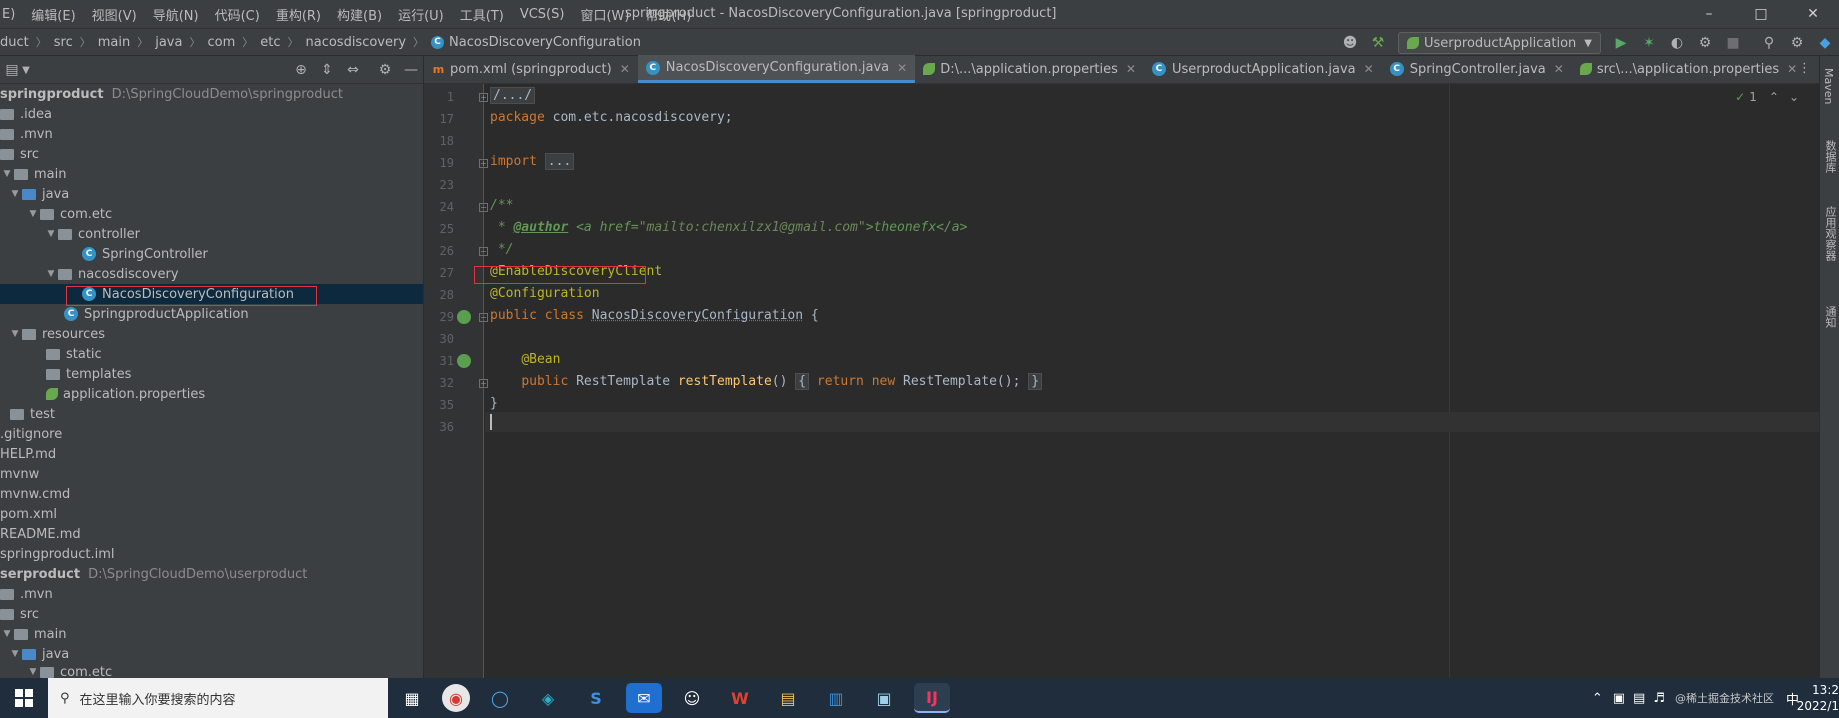 The width and height of the screenshot is (1839, 718). Describe the element at coordinates (211, 234) in the screenshot. I see `tree-item-controller: ▼ controller` at that location.